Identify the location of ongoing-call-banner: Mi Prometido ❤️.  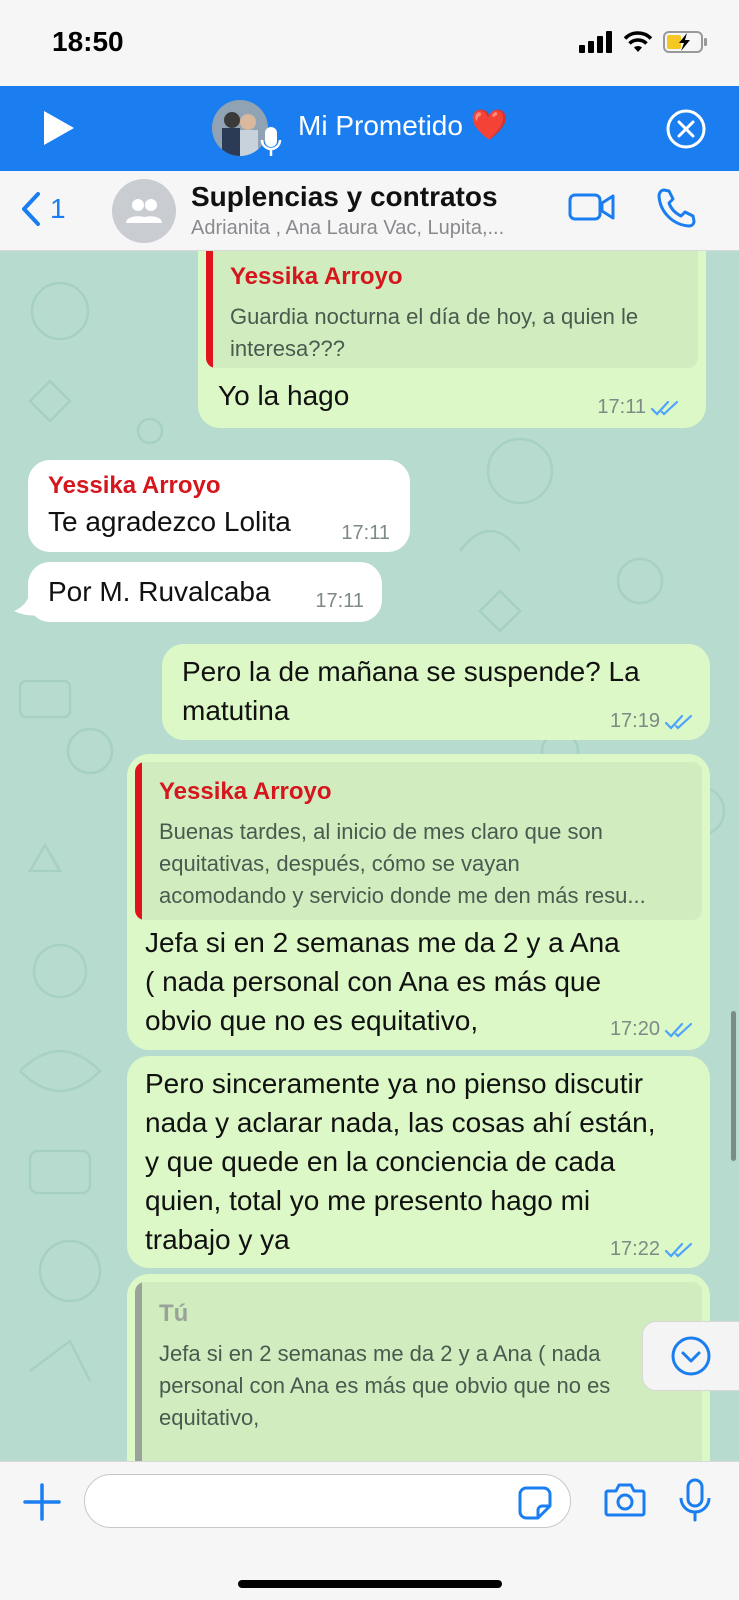
(369, 128).